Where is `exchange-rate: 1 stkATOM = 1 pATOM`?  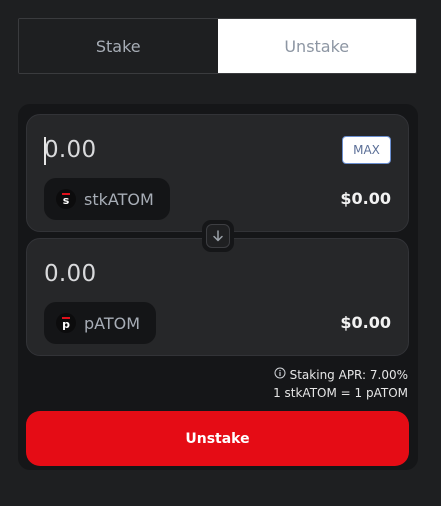
exchange-rate: 1 stkATOM = 1 pATOM is located at coordinates (340, 393).